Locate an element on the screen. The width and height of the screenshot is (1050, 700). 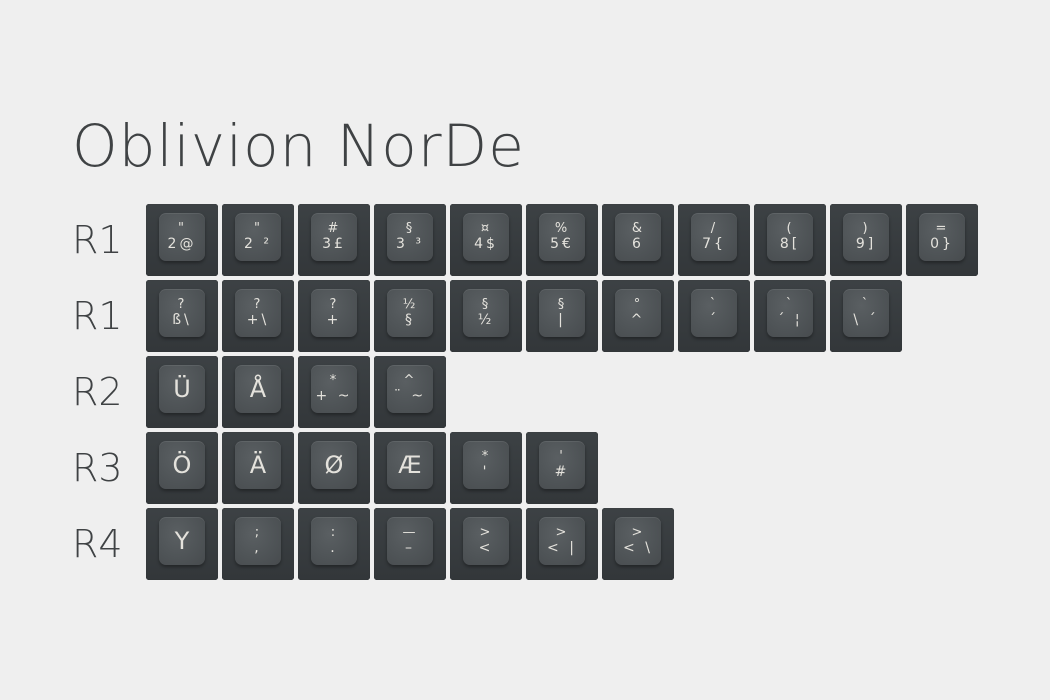
keycap-legend: Æ is located at coordinates (410, 465).